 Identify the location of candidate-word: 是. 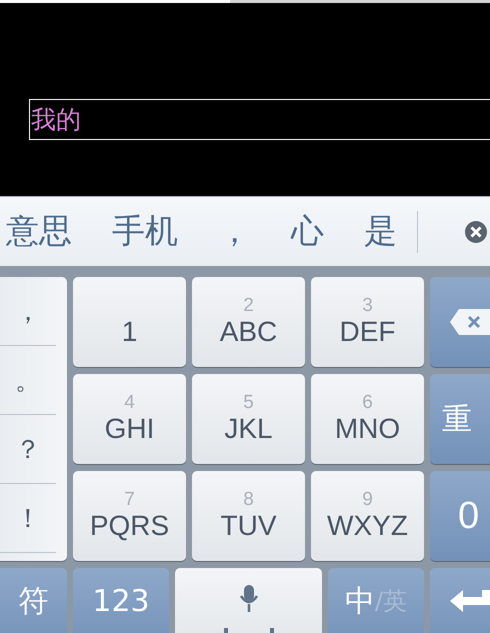
(380, 231).